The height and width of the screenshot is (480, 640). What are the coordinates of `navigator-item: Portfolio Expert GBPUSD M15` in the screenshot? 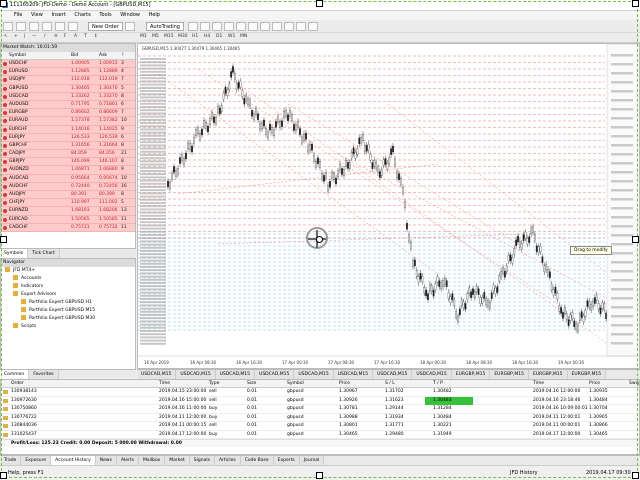 It's located at (68, 311).